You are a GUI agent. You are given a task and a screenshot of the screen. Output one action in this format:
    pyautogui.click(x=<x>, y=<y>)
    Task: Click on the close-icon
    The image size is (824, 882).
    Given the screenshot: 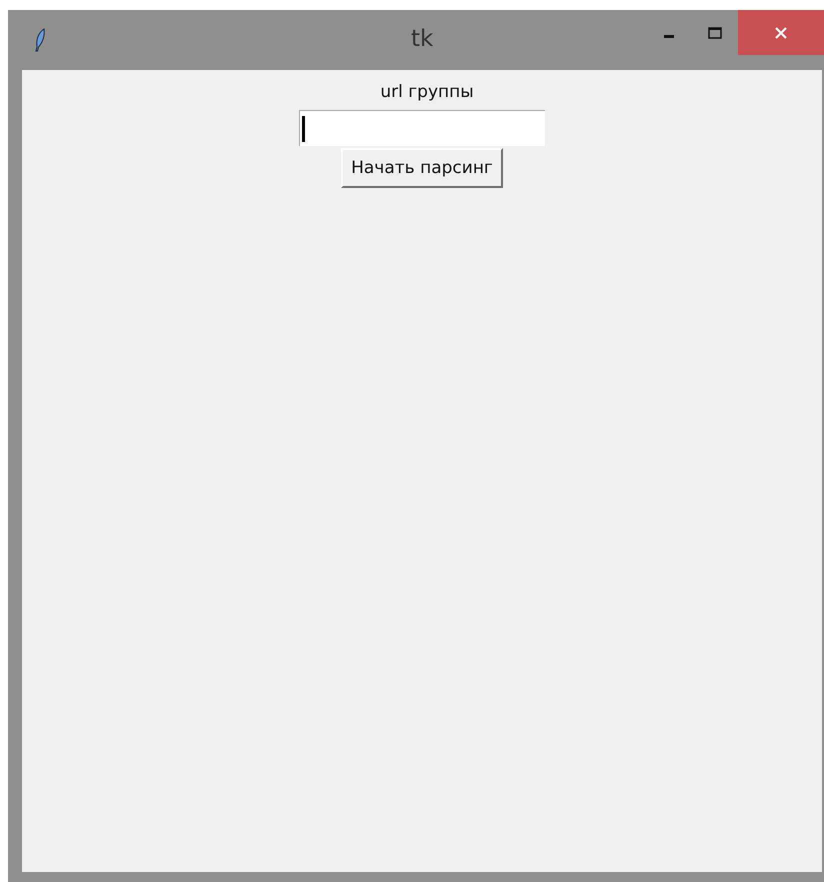 What is the action you would take?
    pyautogui.click(x=781, y=33)
    